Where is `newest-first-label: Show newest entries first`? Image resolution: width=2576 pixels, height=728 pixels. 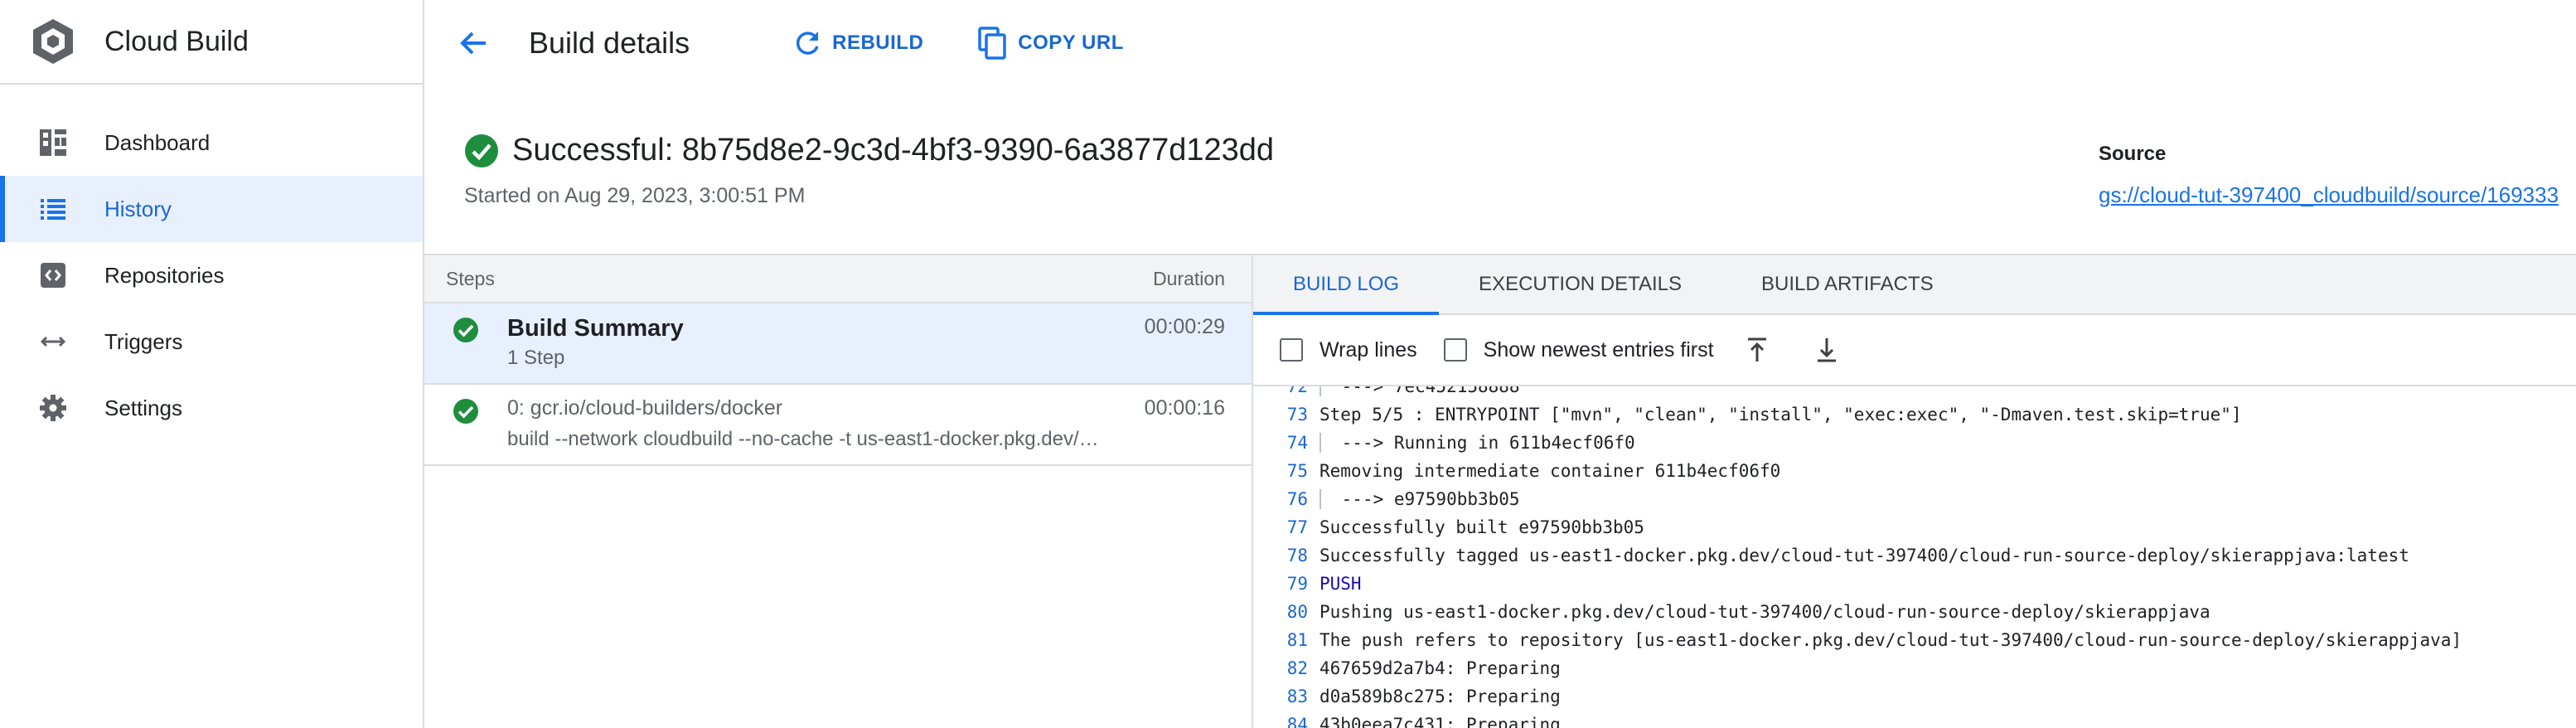 newest-first-label: Show newest entries first is located at coordinates (1598, 349).